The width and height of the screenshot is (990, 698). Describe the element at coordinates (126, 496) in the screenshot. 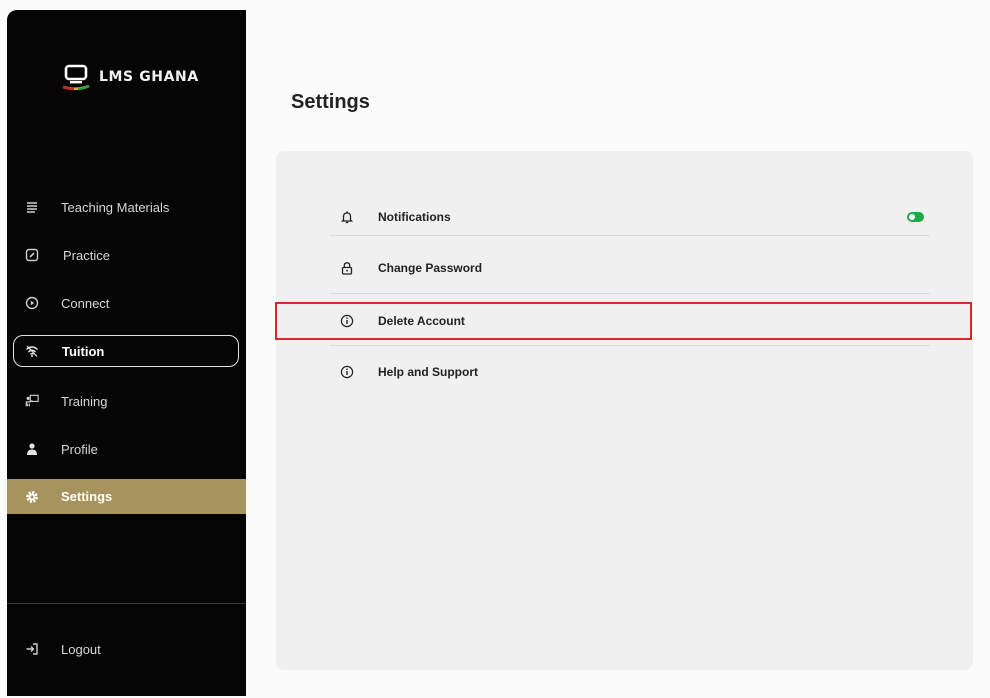

I see `sidebar-item-settings: Settings` at that location.